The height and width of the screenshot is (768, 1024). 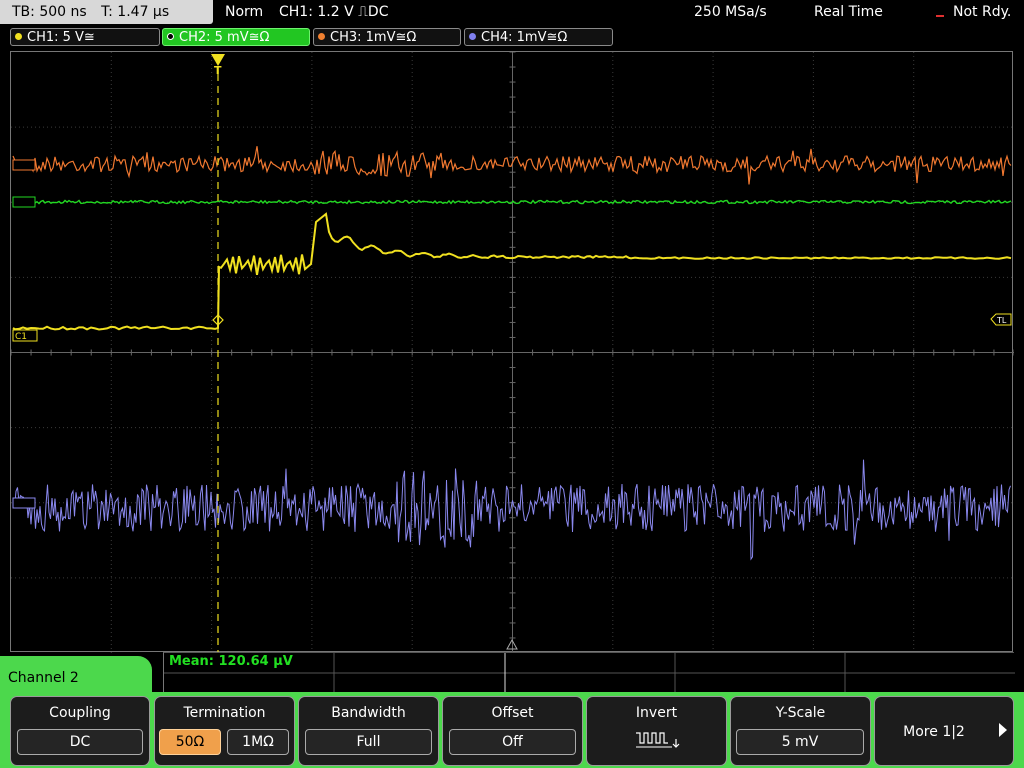 I want to click on ch2-dot-icon, so click(x=170, y=36).